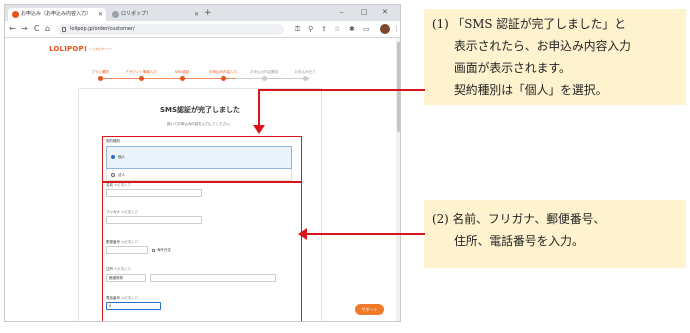  Describe the element at coordinates (297, 29) in the screenshot. I see `key-icon: ⚿` at that location.